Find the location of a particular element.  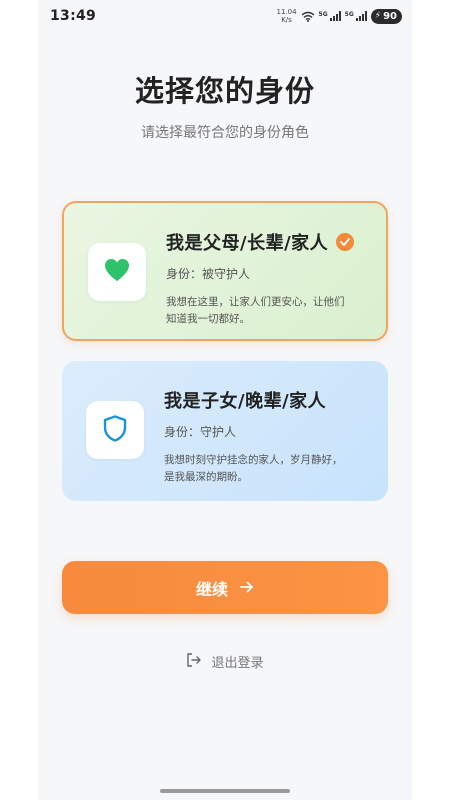

logout-label: 退出登录 is located at coordinates (237, 663).